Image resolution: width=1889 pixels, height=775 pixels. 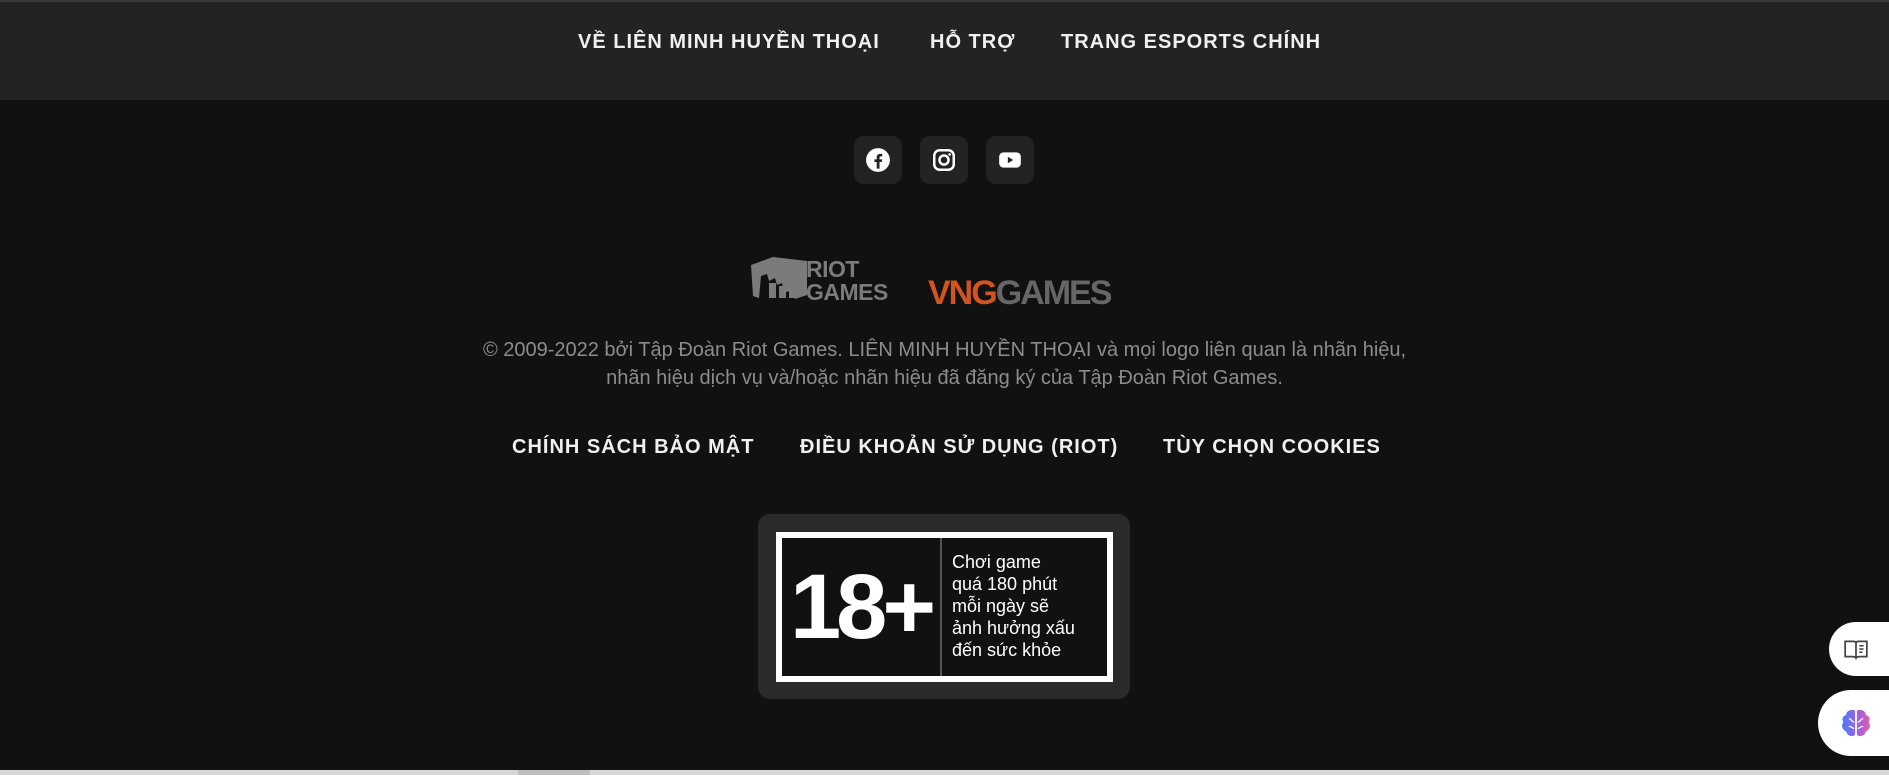 What do you see at coordinates (1013, 628) in the screenshot?
I see `warning-line: ảnh hưởng xấu` at bounding box center [1013, 628].